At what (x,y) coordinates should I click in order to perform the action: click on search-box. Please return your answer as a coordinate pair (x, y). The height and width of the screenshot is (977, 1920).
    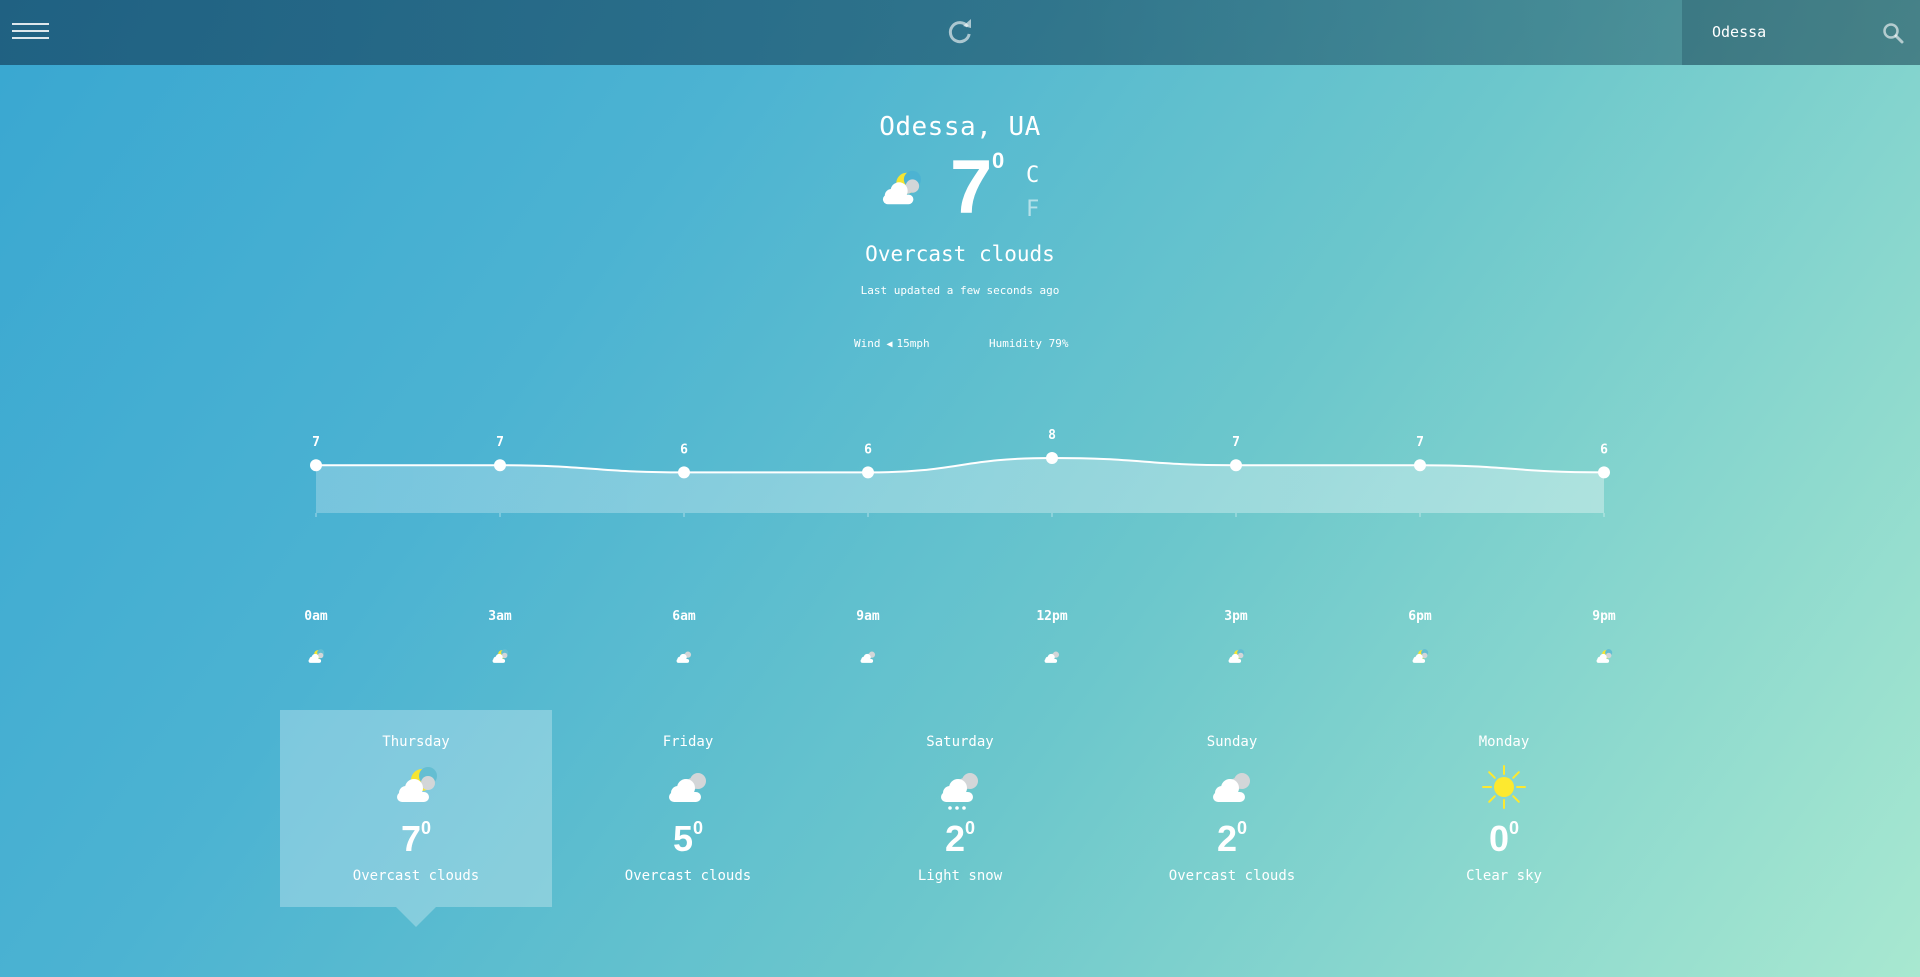
    Looking at the image, I should click on (1801, 32).